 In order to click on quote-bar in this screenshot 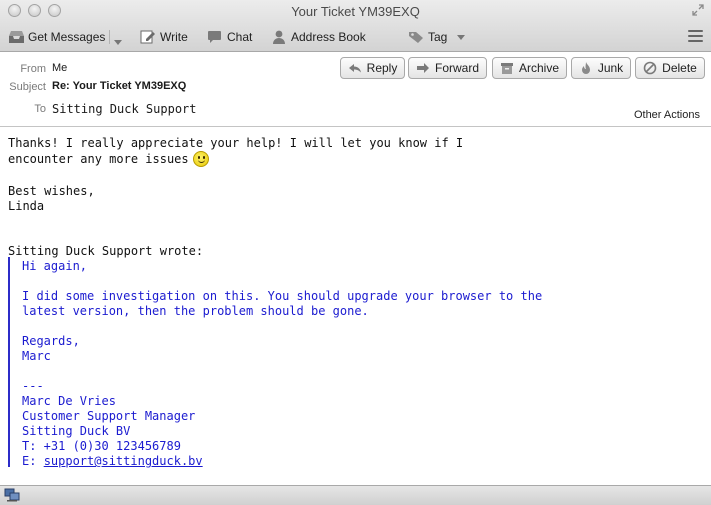, I will do `click(9, 362)`.